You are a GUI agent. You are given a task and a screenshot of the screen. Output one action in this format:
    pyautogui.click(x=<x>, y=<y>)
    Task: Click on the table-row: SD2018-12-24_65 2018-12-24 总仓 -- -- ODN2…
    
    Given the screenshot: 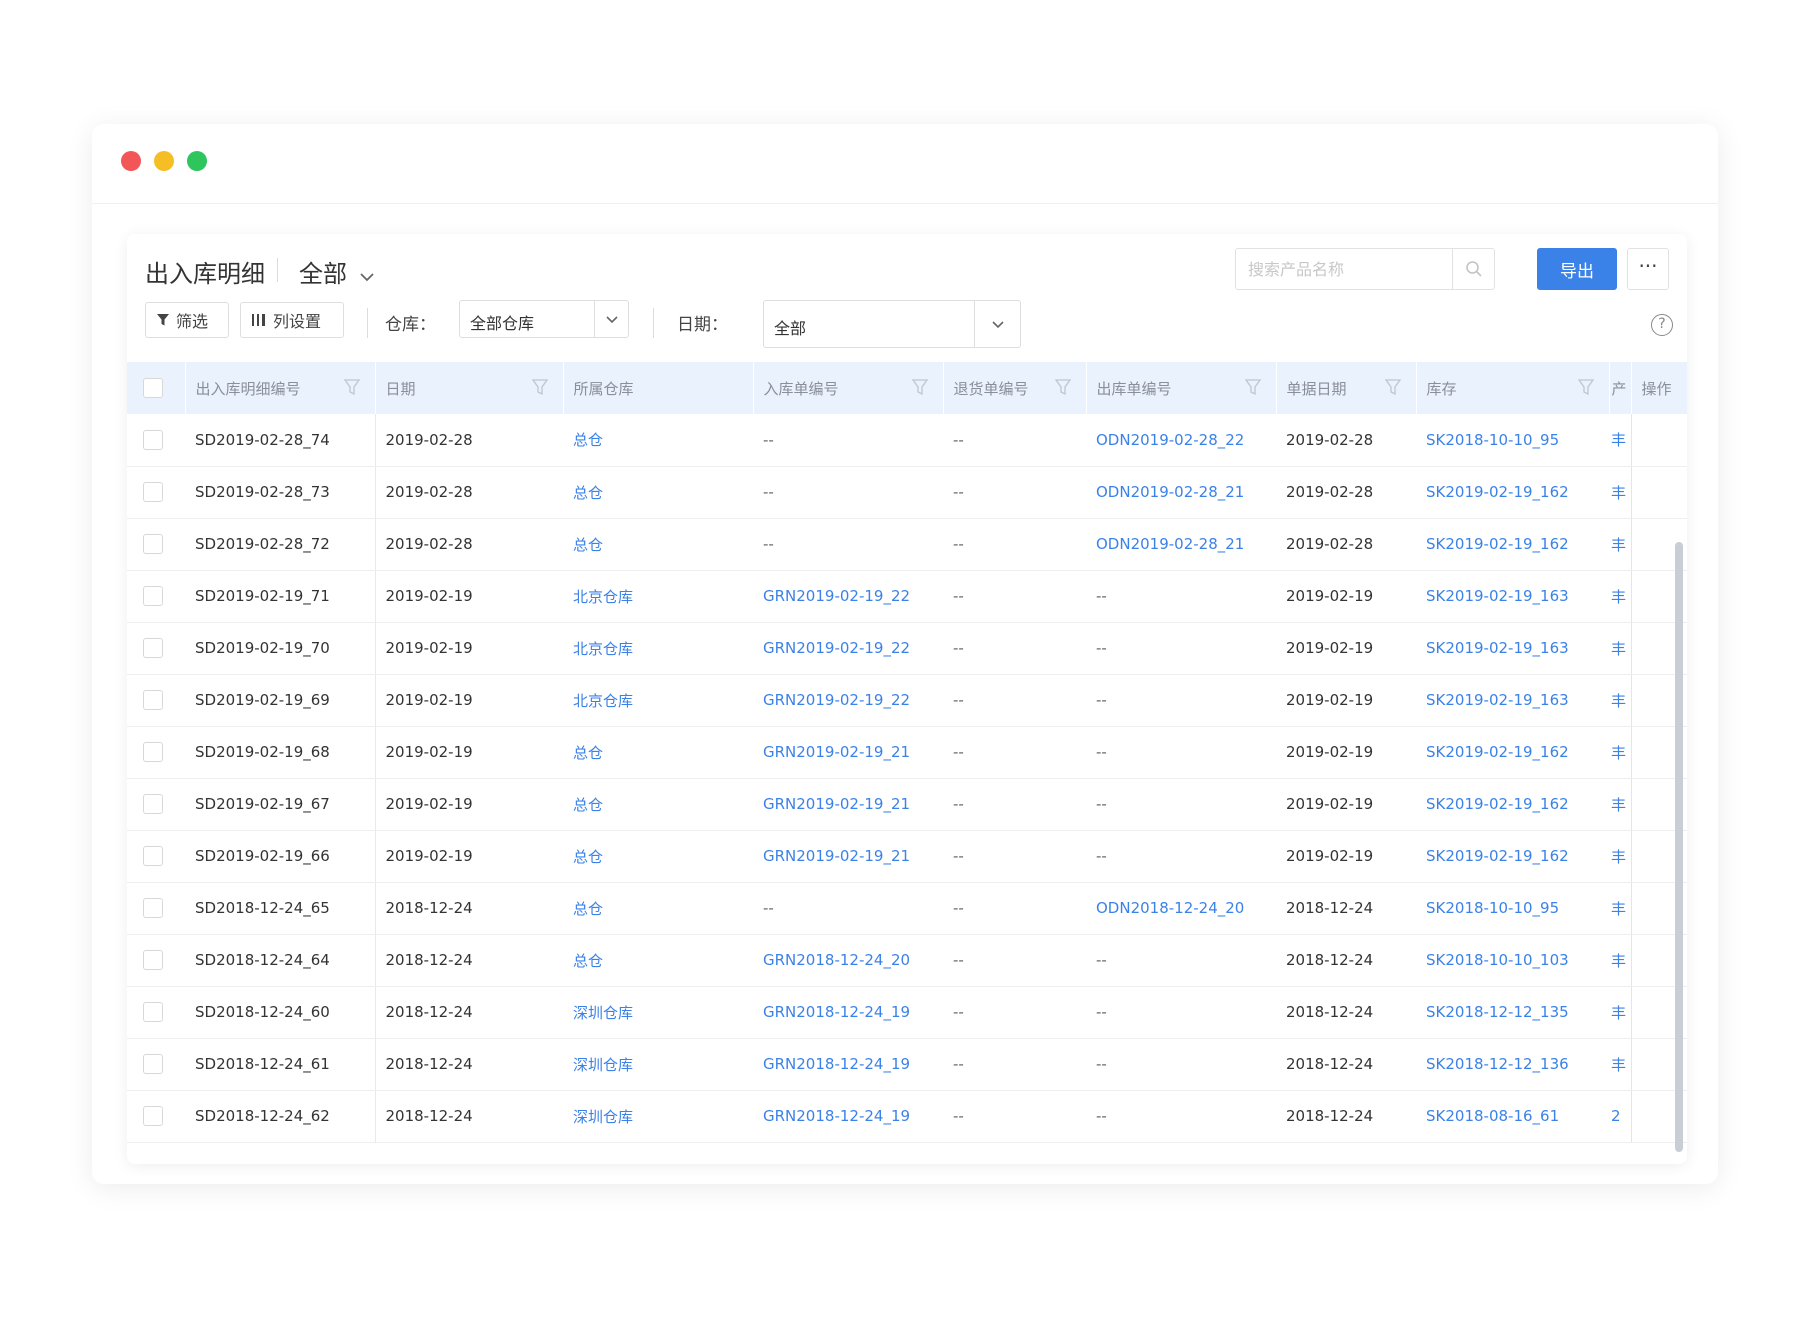 What is the action you would take?
    pyautogui.click(x=907, y=908)
    